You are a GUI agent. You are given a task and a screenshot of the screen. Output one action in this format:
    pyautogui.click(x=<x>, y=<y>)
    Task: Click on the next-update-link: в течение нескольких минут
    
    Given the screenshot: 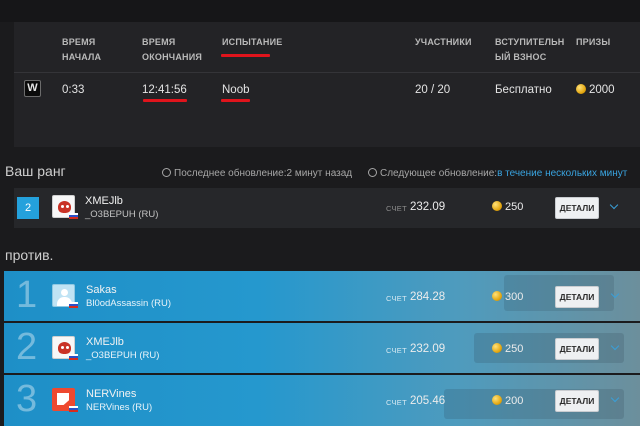 What is the action you would take?
    pyautogui.click(x=562, y=173)
    